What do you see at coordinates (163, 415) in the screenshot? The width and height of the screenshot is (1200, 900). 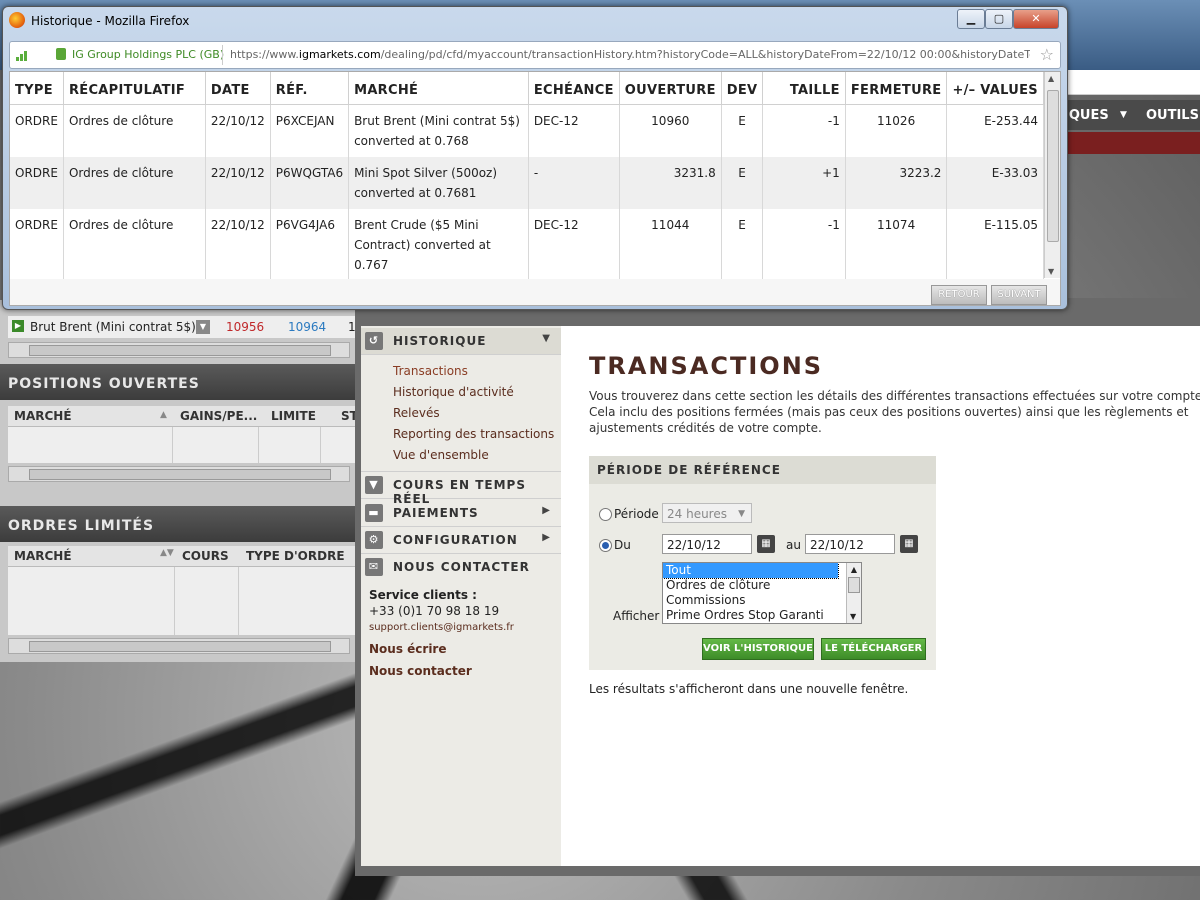 I see `sort-icon: ▲` at bounding box center [163, 415].